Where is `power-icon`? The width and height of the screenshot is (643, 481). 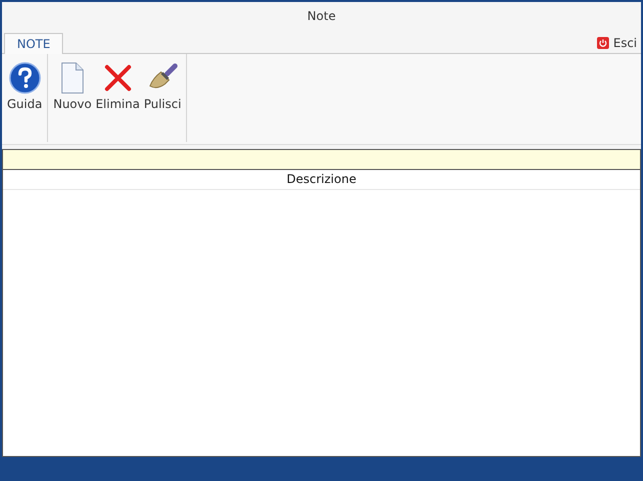
power-icon is located at coordinates (603, 43).